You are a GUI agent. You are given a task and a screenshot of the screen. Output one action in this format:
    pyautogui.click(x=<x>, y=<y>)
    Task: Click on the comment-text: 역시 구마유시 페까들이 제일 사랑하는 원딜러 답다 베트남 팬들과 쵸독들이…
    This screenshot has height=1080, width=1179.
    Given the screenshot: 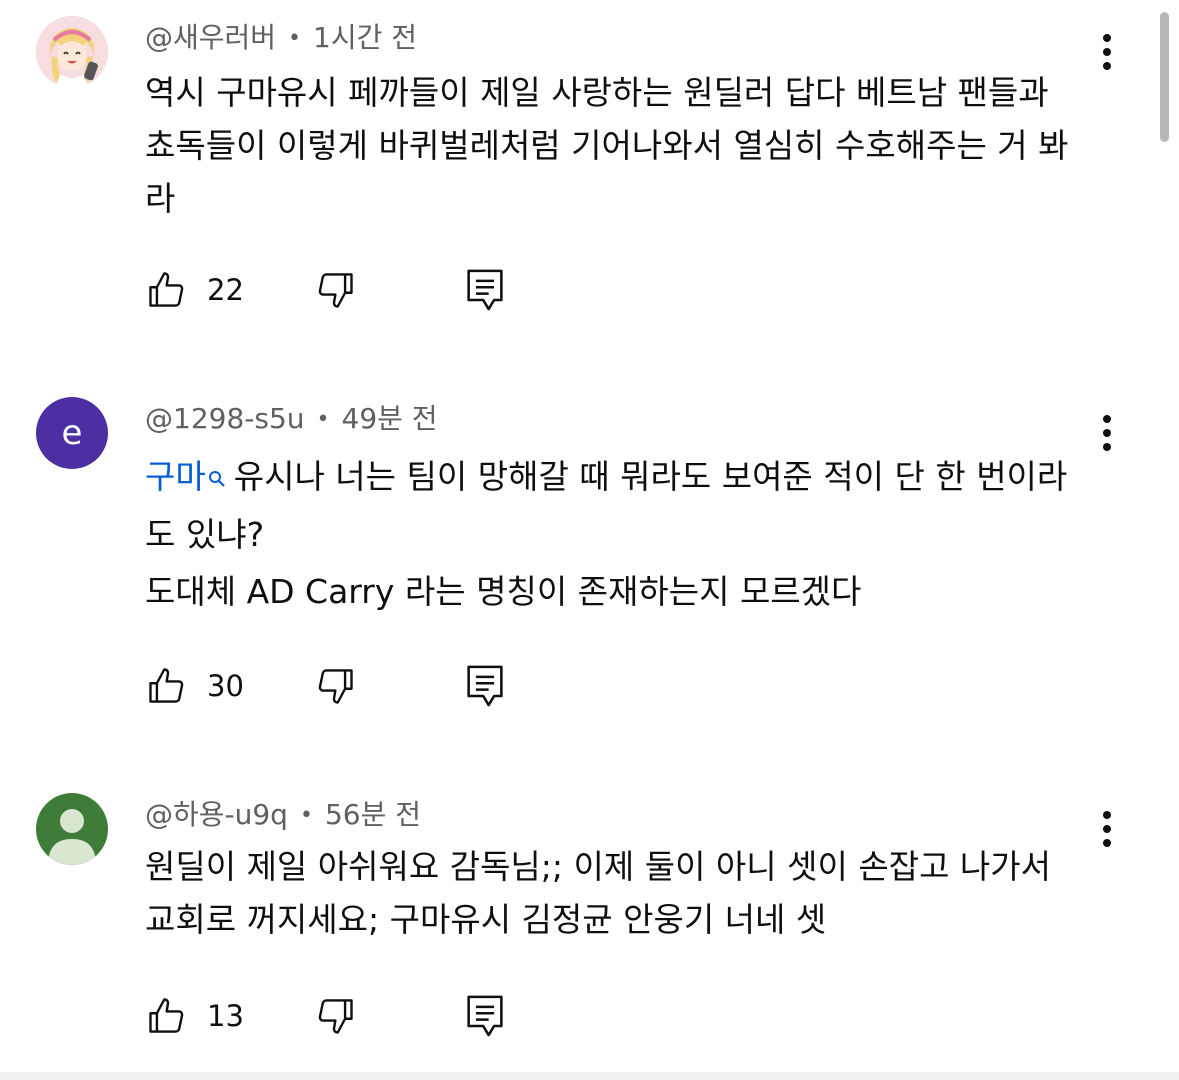 What is the action you would take?
    pyautogui.click(x=625, y=145)
    